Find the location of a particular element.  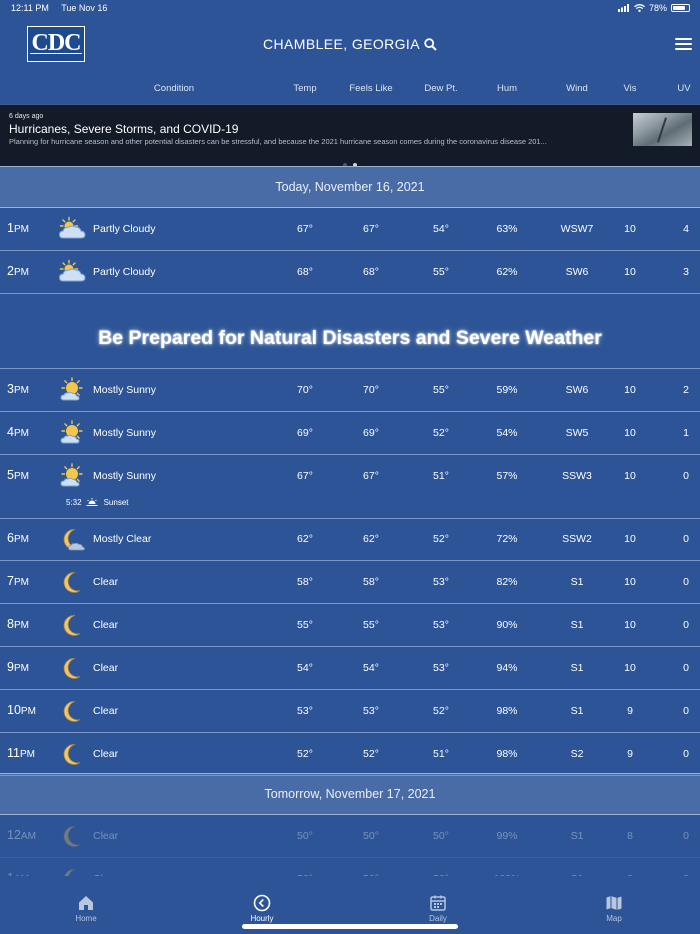

hourly-row: 7PM Clear 58° 58° 53° 82% S1 10 0 is located at coordinates (350, 582).